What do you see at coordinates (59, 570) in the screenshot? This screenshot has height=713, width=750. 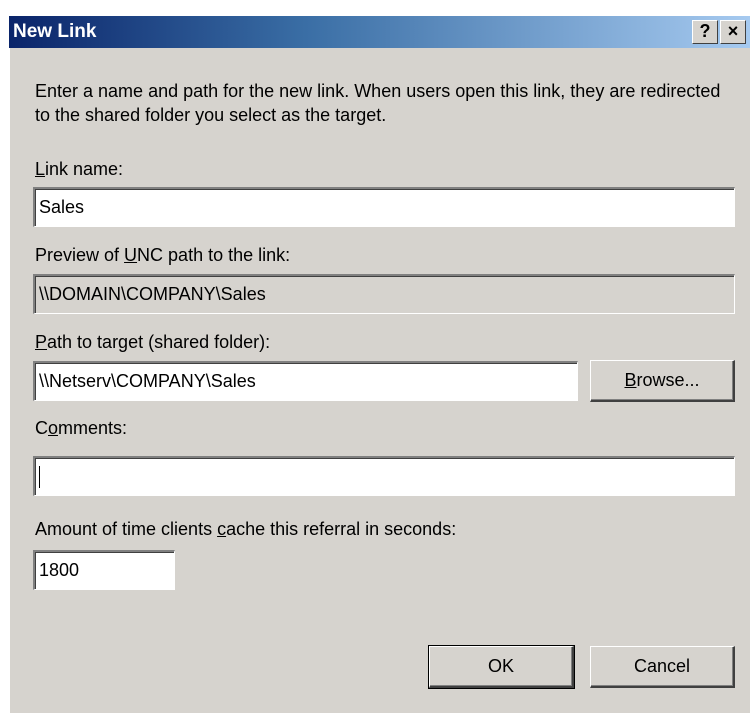 I see `cache-value: 1800` at bounding box center [59, 570].